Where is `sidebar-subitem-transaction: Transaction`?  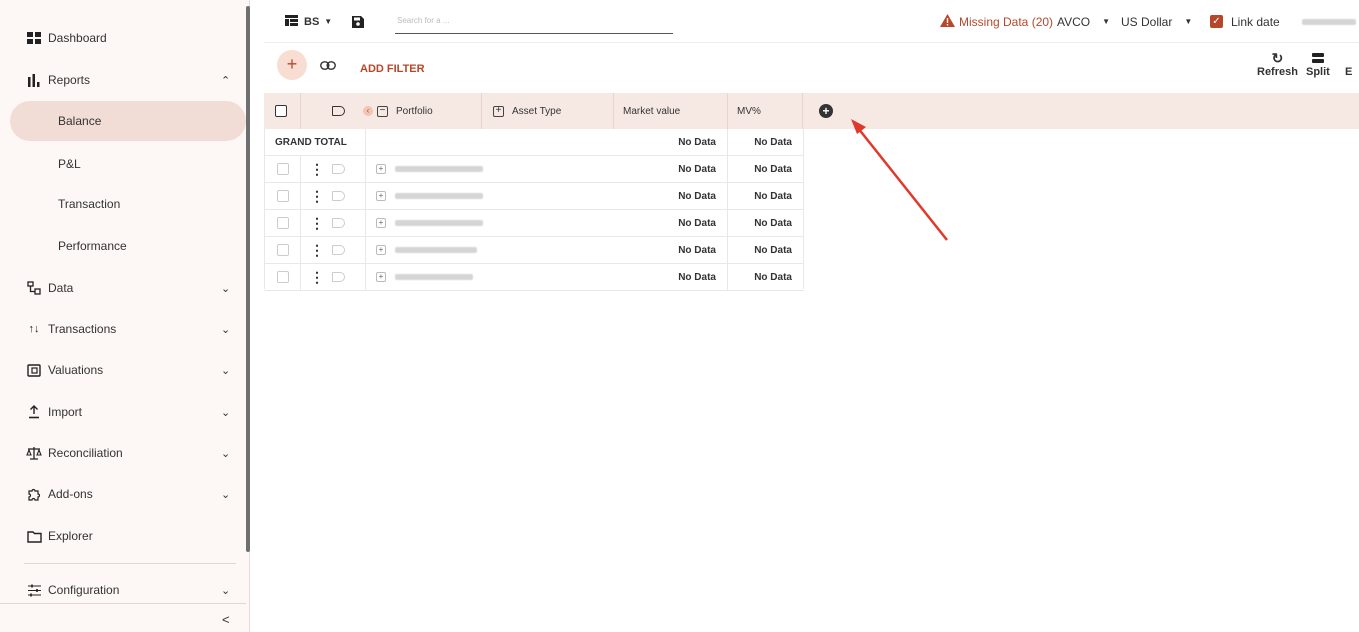
sidebar-subitem-transaction: Transaction is located at coordinates (128, 204).